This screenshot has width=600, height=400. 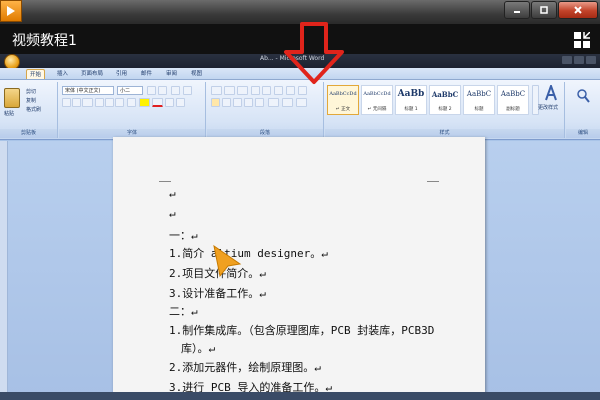 I want to click on align-left-button, so click(x=215, y=102).